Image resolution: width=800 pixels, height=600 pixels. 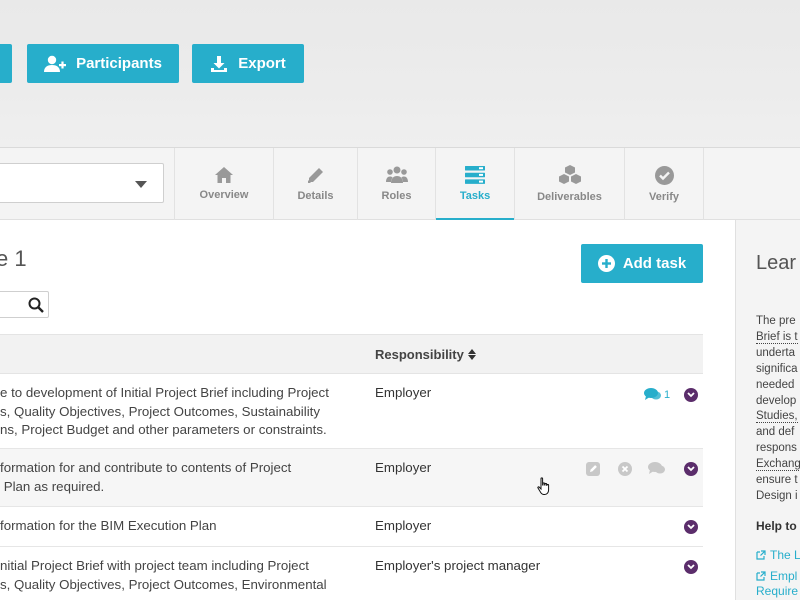 What do you see at coordinates (593, 471) in the screenshot?
I see `edit-icon` at bounding box center [593, 471].